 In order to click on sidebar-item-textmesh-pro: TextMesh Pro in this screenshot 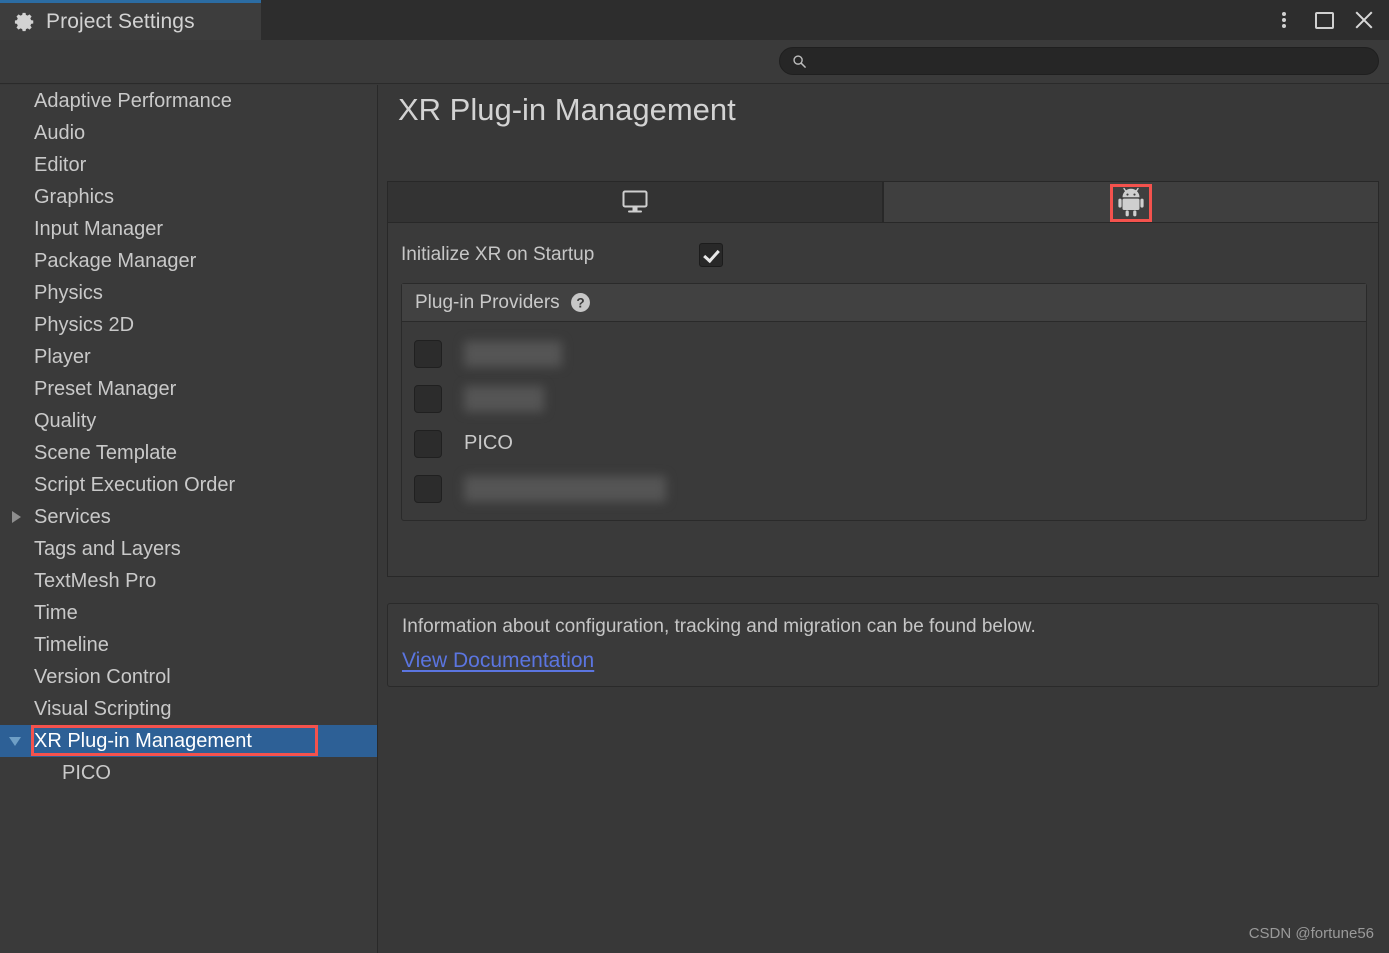, I will do `click(188, 581)`.